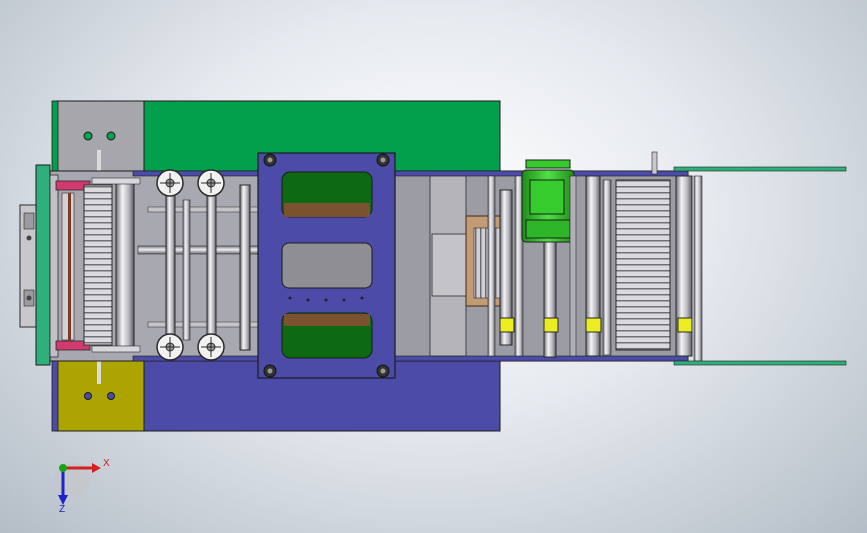 This screenshot has width=867, height=533. What do you see at coordinates (43, 265) in the screenshot?
I see `feed-guide-green` at bounding box center [43, 265].